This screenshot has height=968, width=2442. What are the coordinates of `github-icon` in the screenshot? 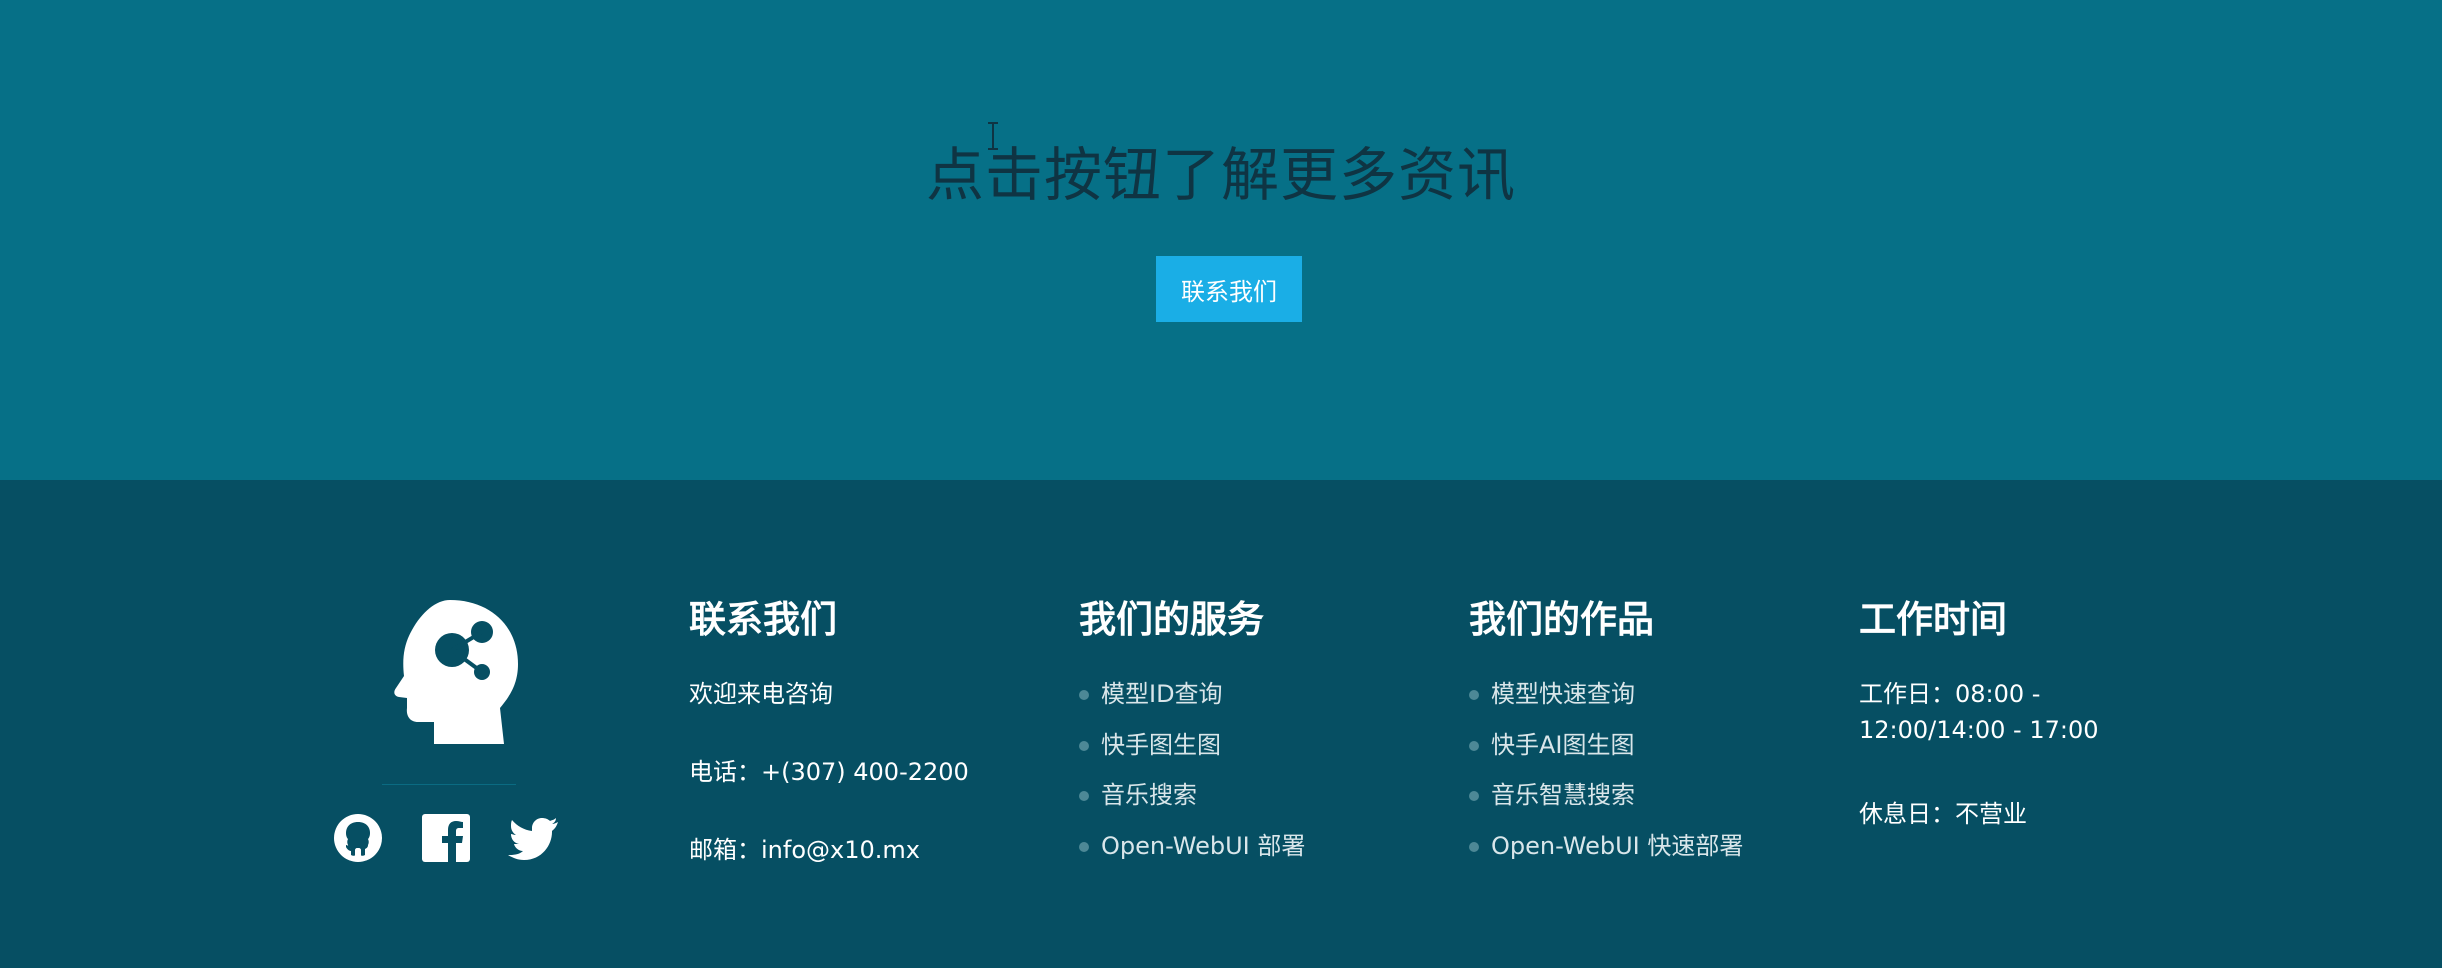 It's located at (358, 838).